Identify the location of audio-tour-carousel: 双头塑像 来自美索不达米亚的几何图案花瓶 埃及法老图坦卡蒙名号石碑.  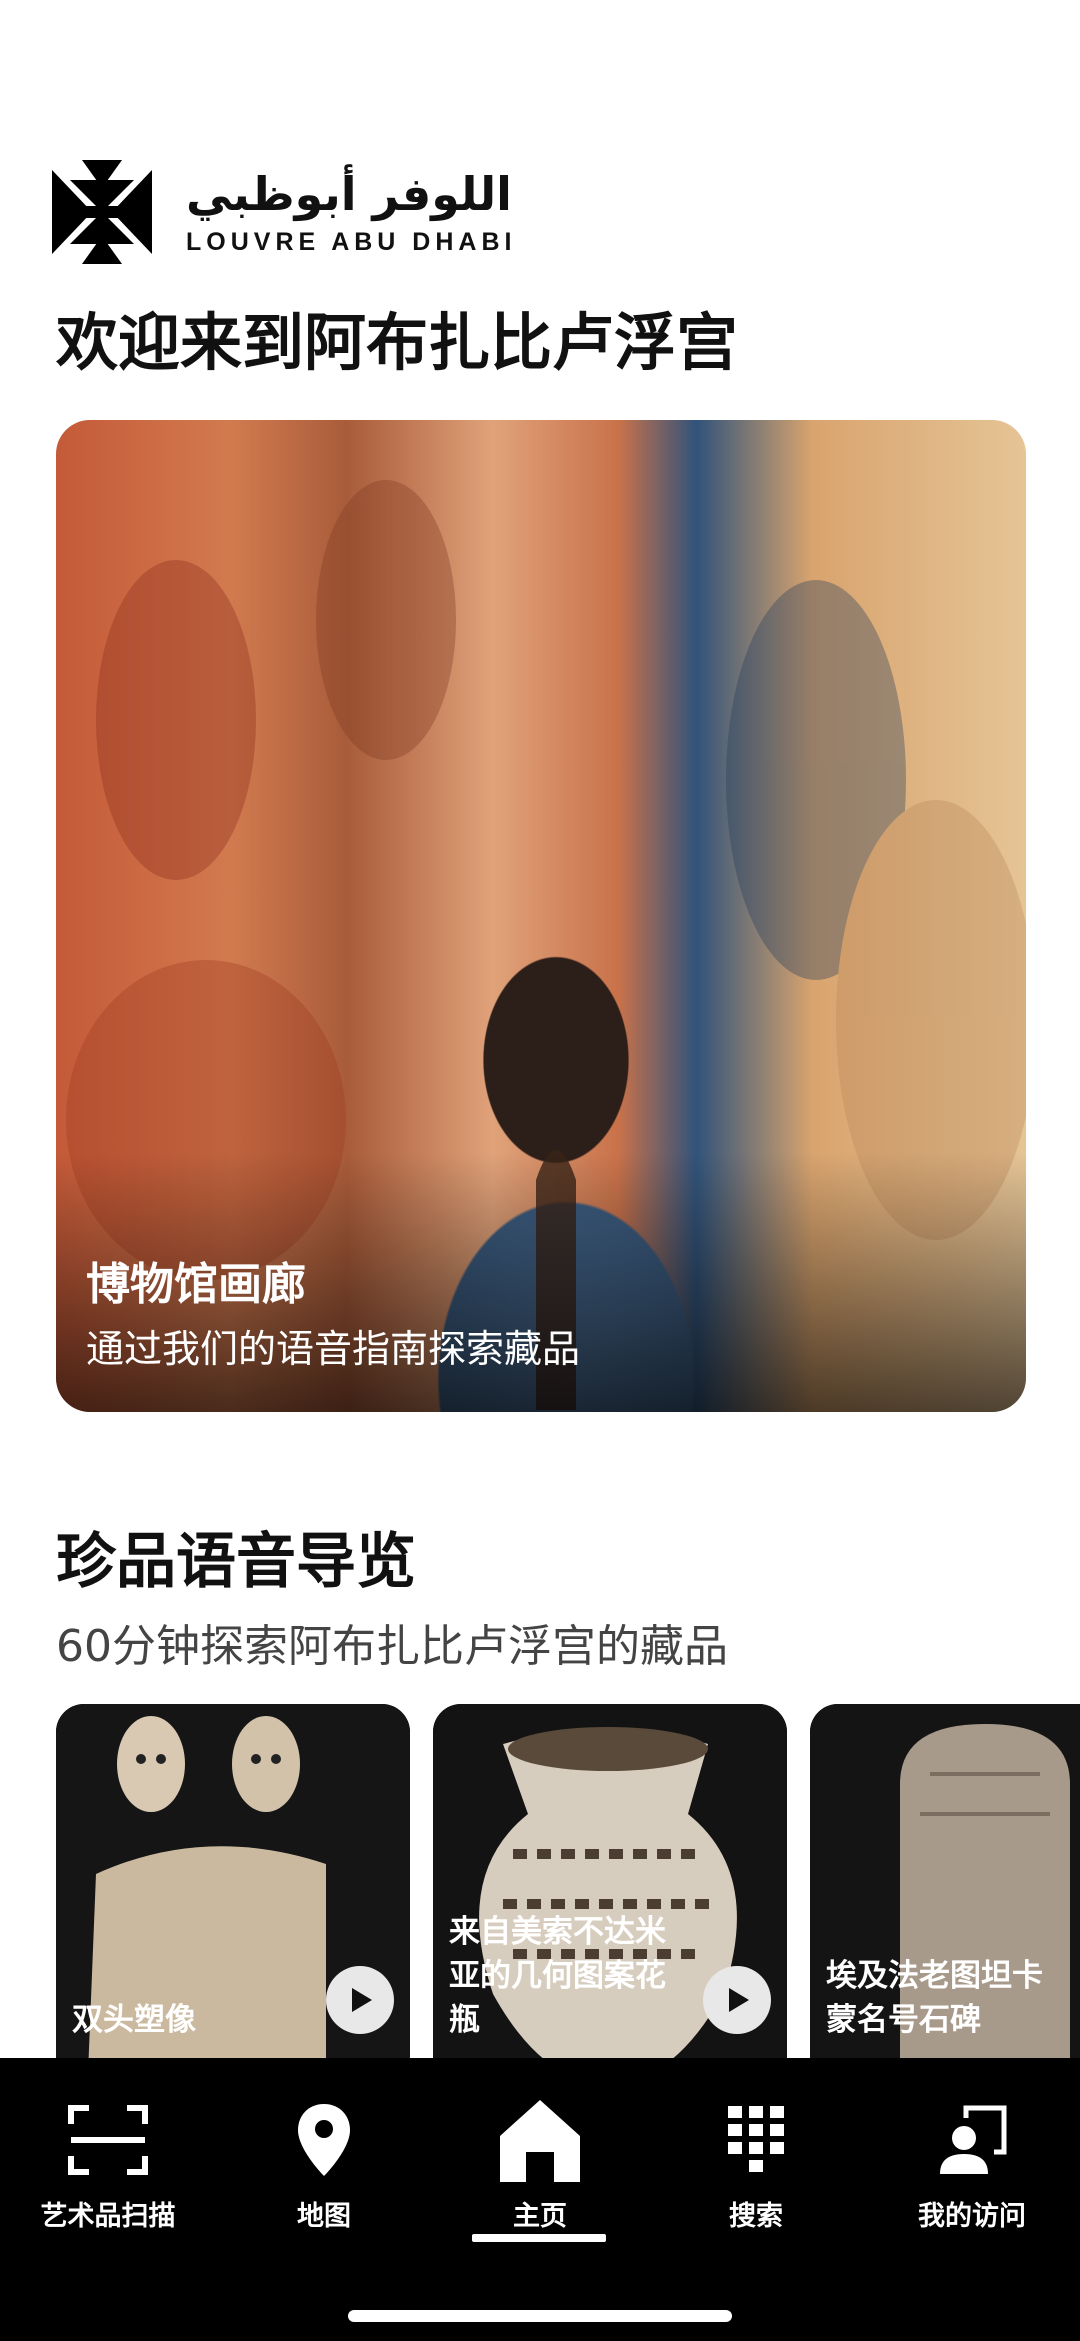
(568, 1882).